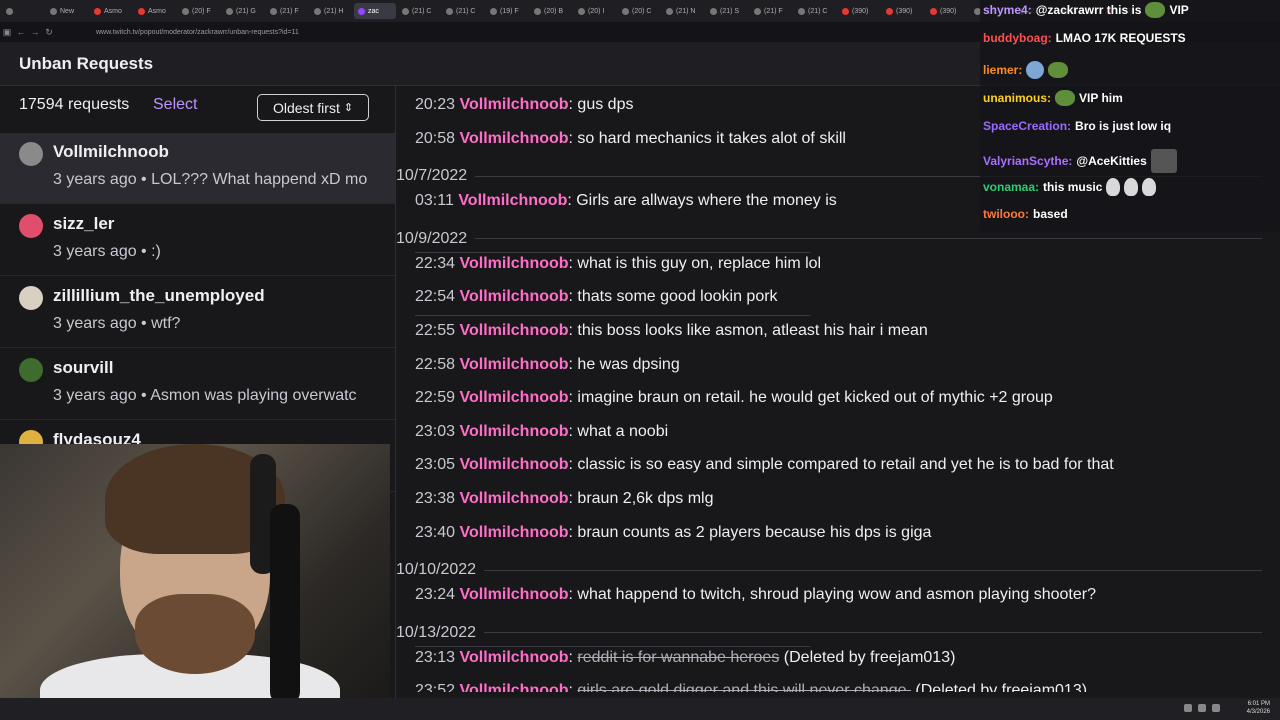  I want to click on message-timestamp: 23:03, so click(435, 431).